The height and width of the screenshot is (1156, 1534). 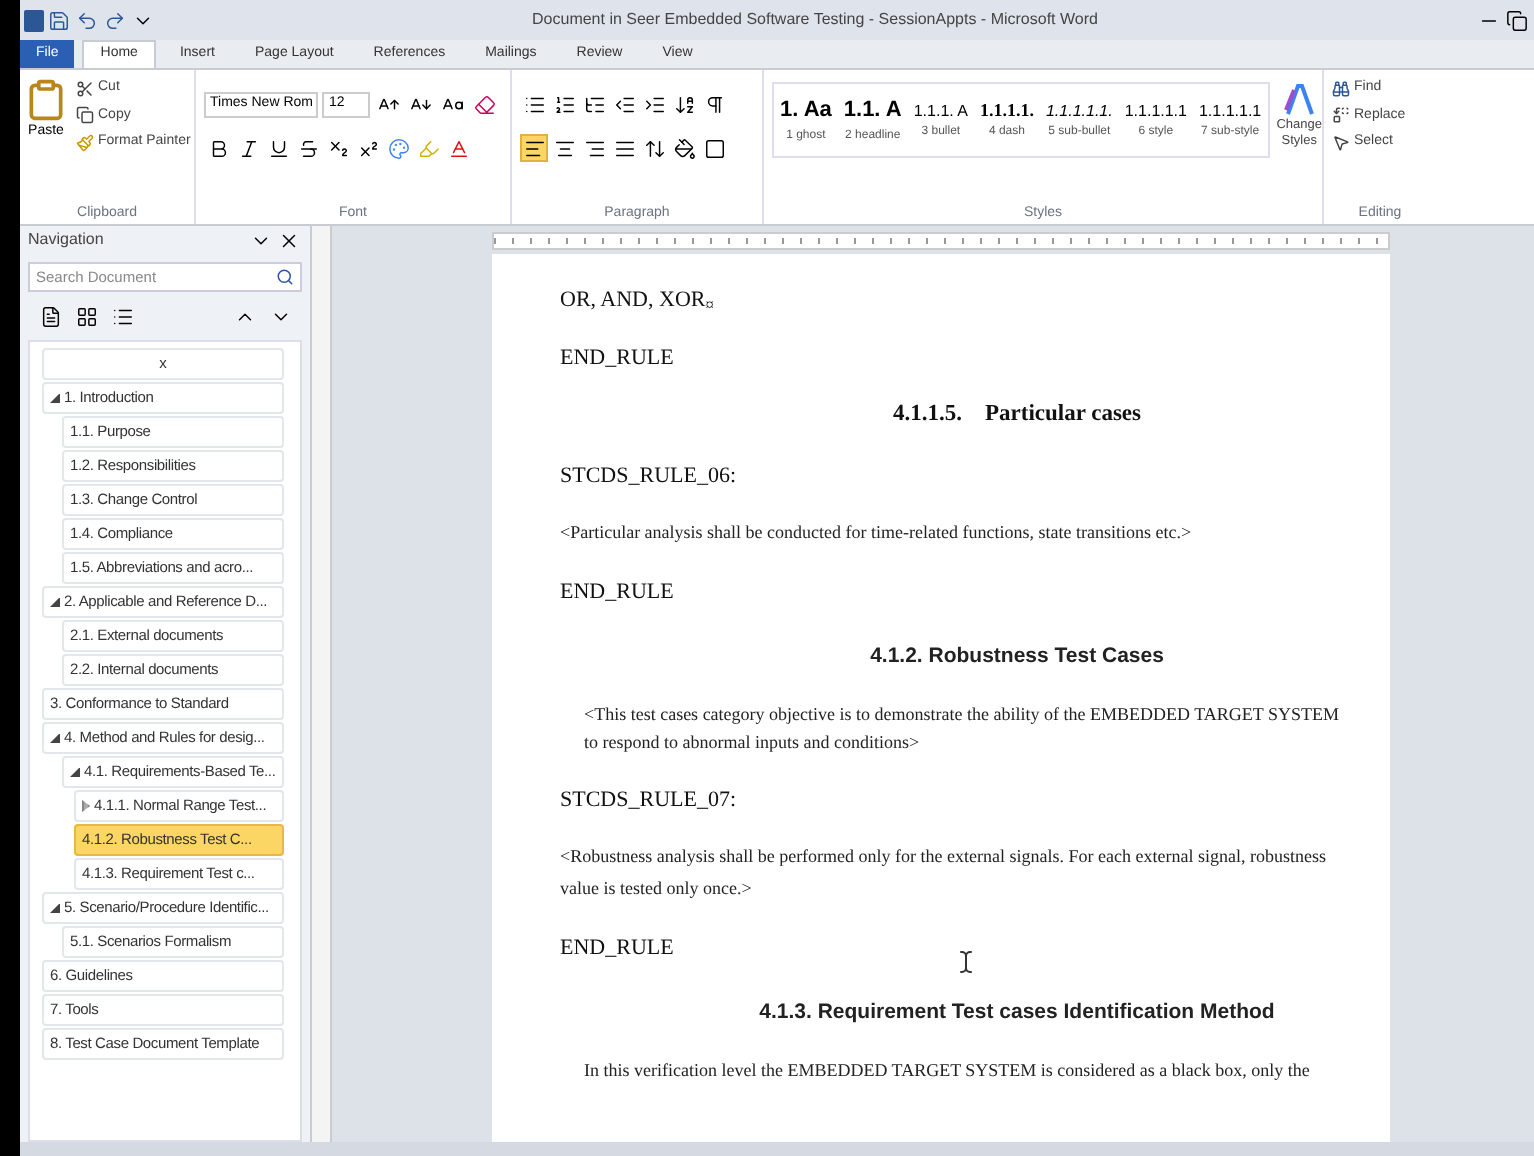 What do you see at coordinates (684, 148) in the screenshot?
I see `shading-icon` at bounding box center [684, 148].